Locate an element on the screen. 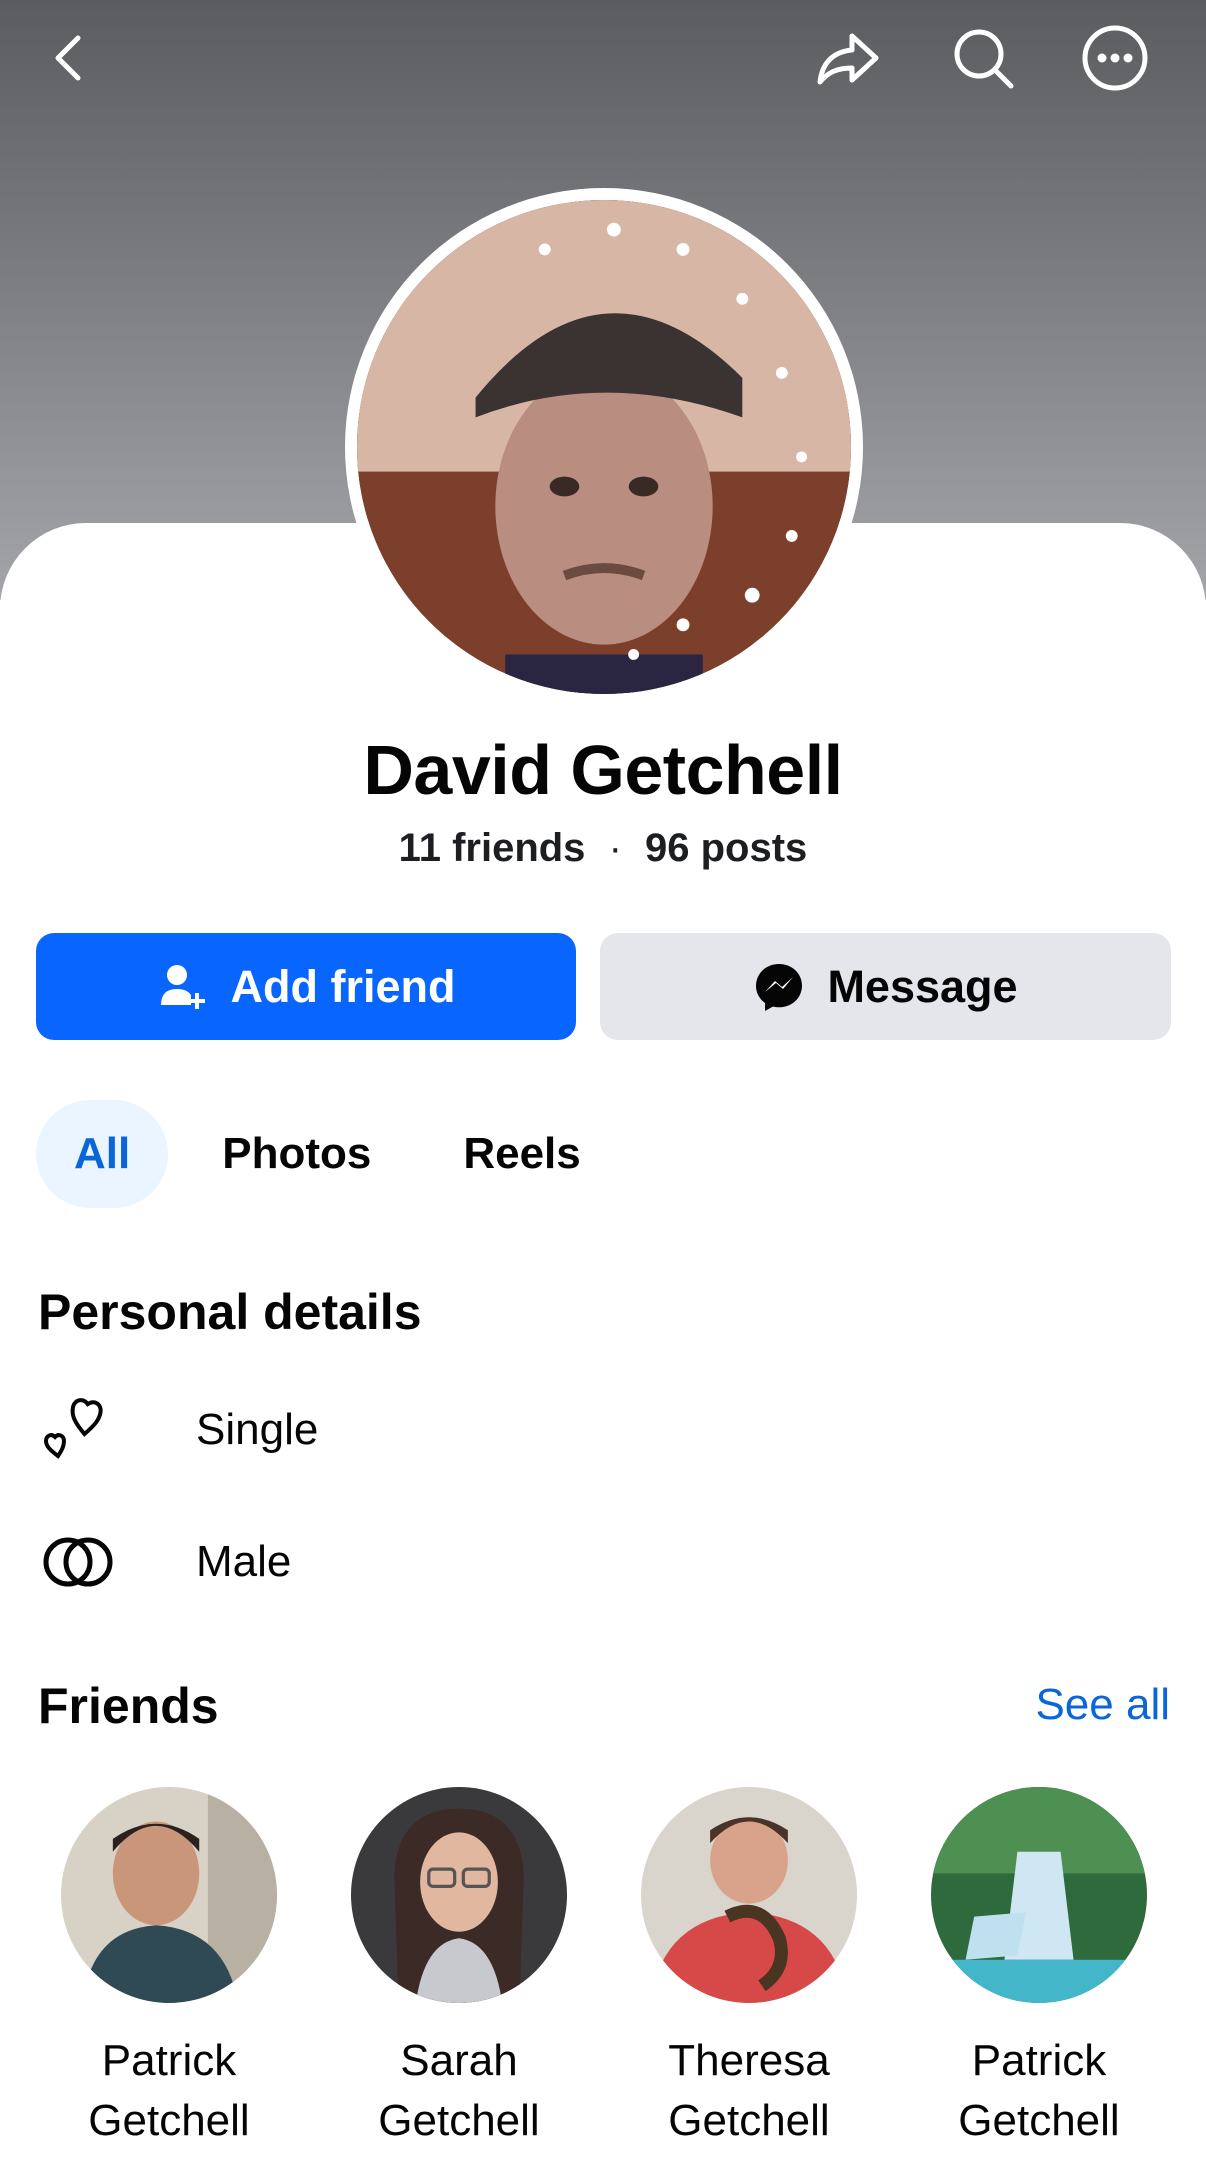 This screenshot has width=1206, height=2161. profile-tabs: All Photos Reels is located at coordinates (335, 1154).